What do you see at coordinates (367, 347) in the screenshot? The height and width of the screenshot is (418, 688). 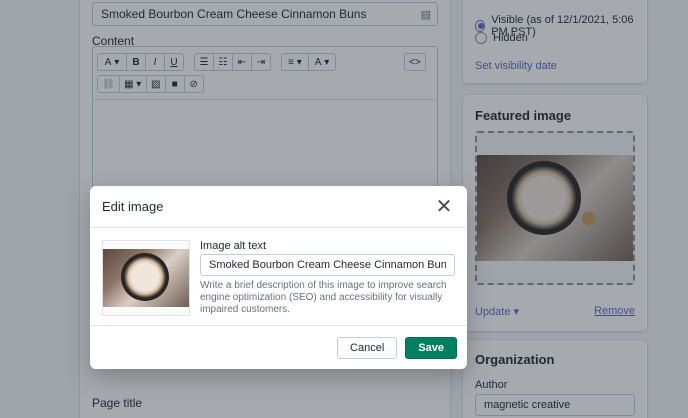 I see `cancel-button: Cancel` at bounding box center [367, 347].